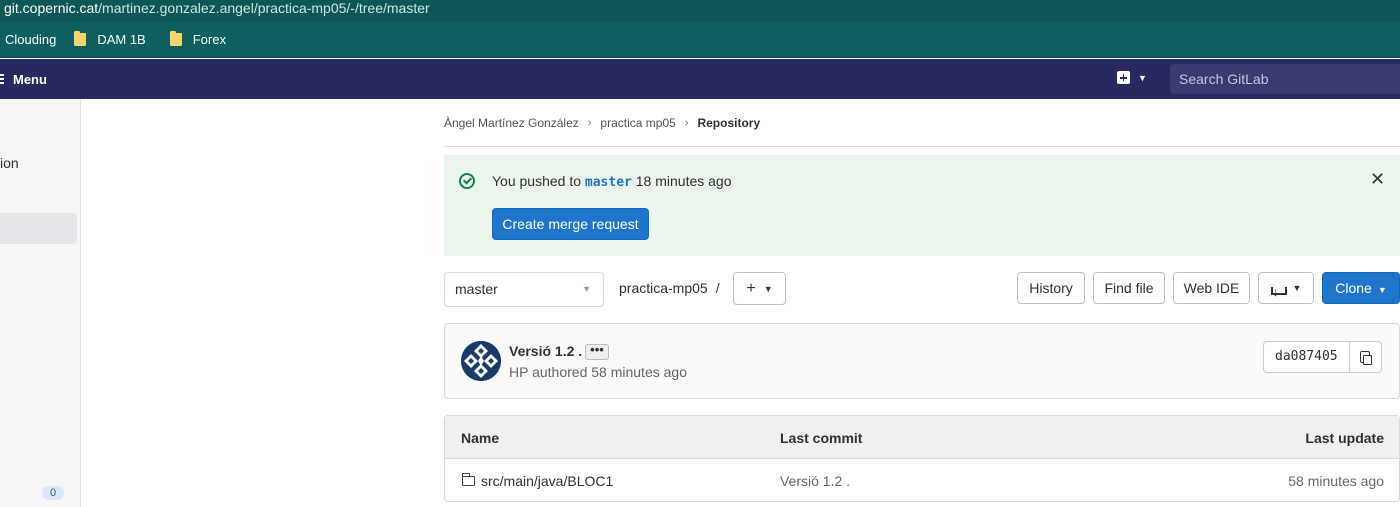 The image size is (1400, 507). I want to click on new-dropdown-button: ▼, so click(1132, 77).